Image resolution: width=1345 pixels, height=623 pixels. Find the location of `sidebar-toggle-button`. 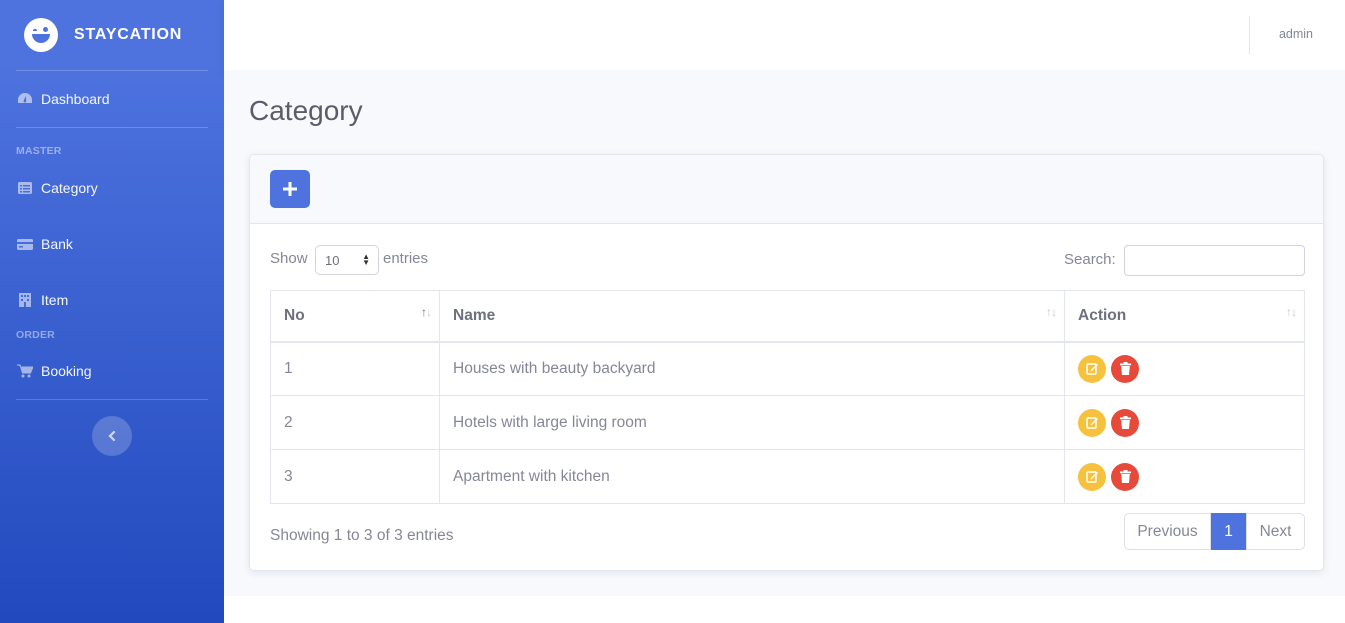

sidebar-toggle-button is located at coordinates (112, 436).